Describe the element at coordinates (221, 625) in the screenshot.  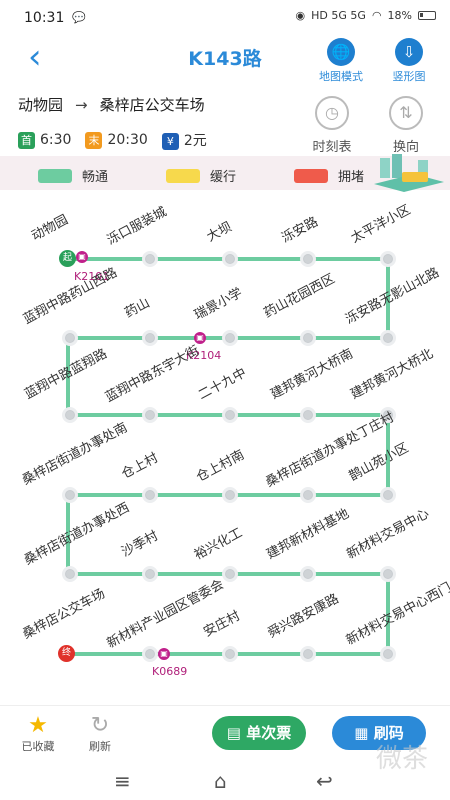
I see `station-name: 安庄村` at that location.